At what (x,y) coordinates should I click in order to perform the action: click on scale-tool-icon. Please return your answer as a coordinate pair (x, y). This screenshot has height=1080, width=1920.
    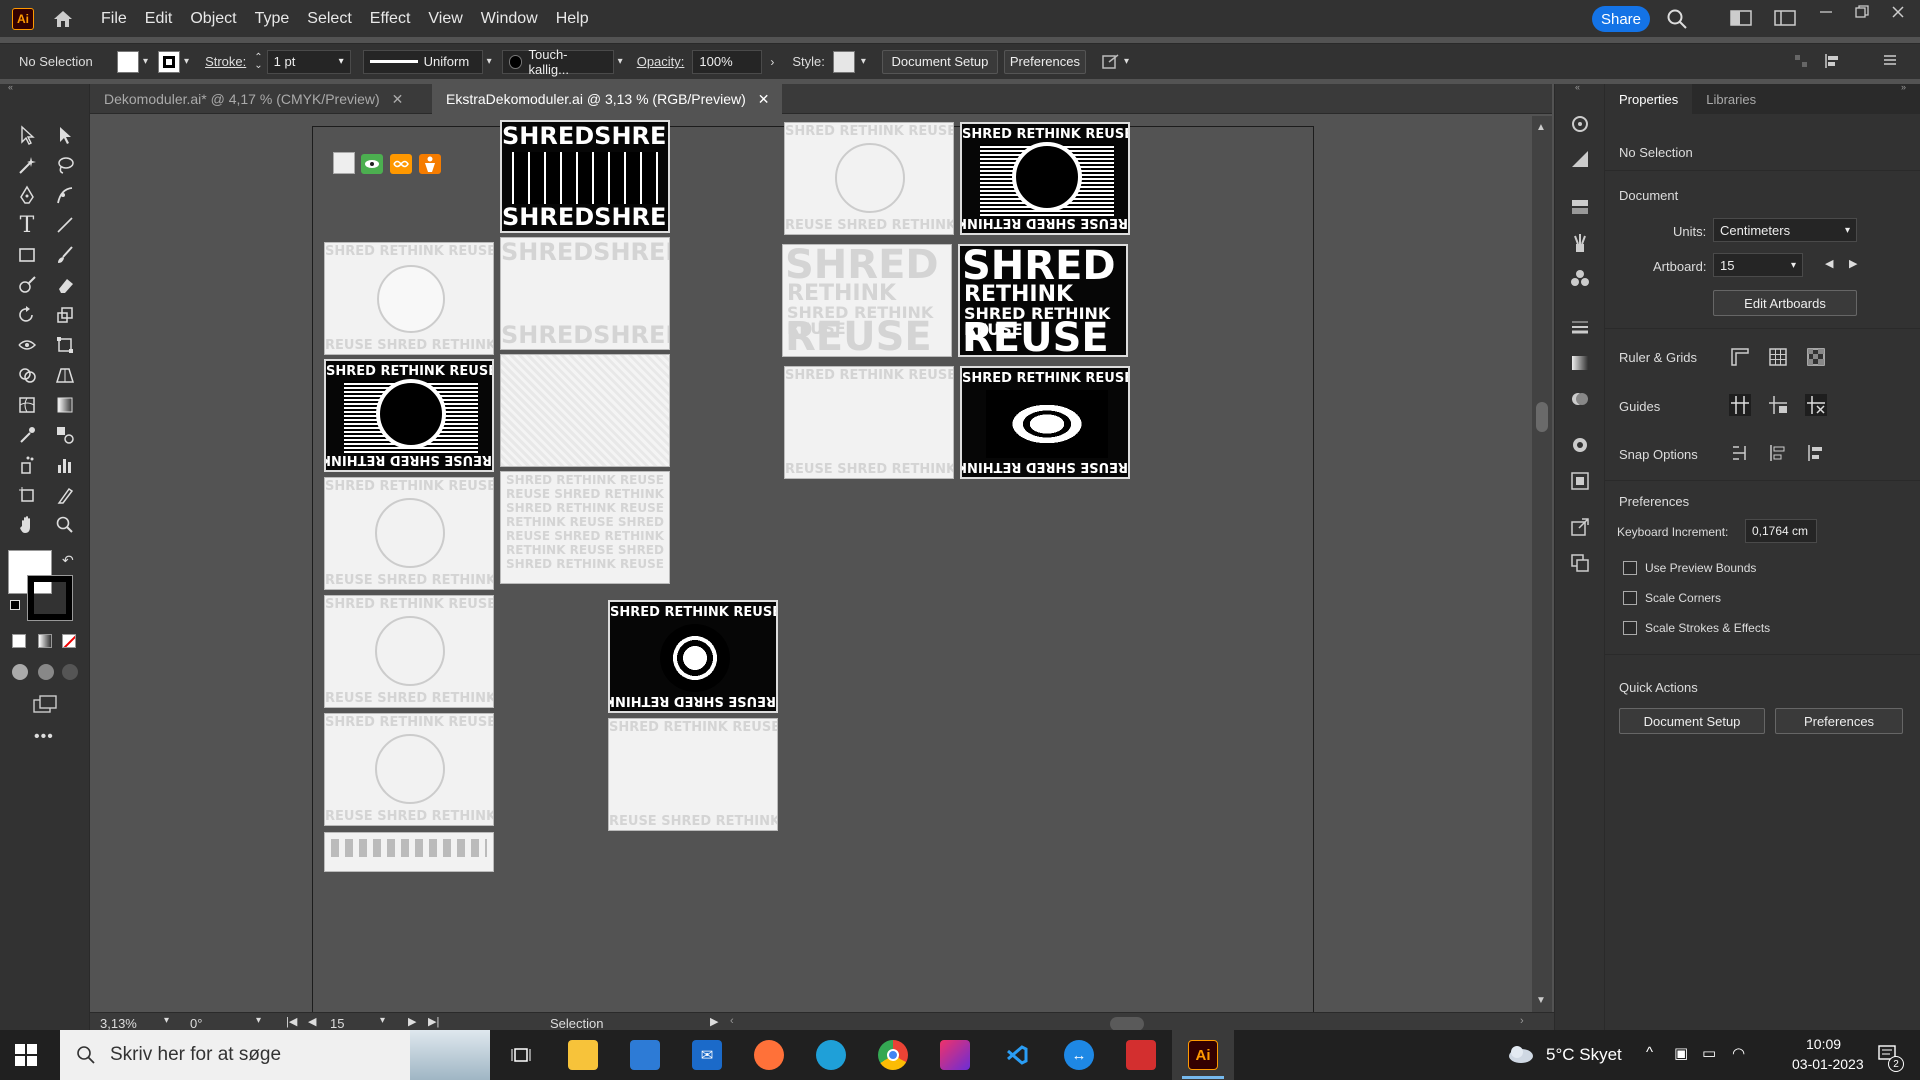
    Looking at the image, I should click on (65, 315).